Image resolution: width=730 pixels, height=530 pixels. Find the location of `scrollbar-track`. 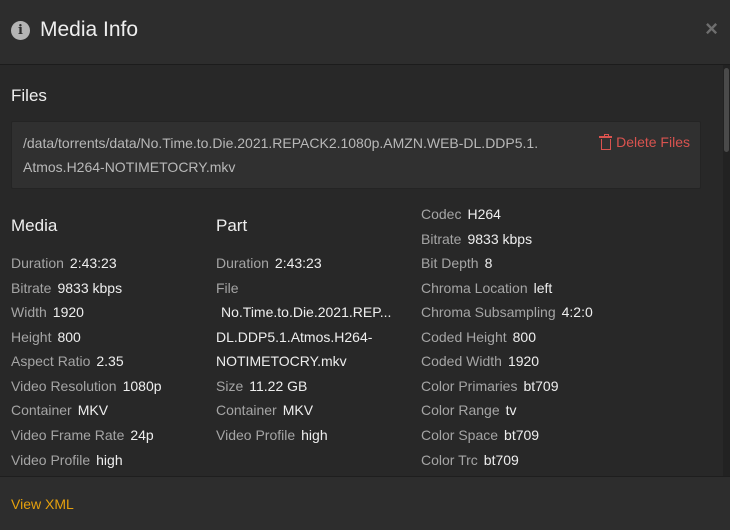

scrollbar-track is located at coordinates (726, 270).